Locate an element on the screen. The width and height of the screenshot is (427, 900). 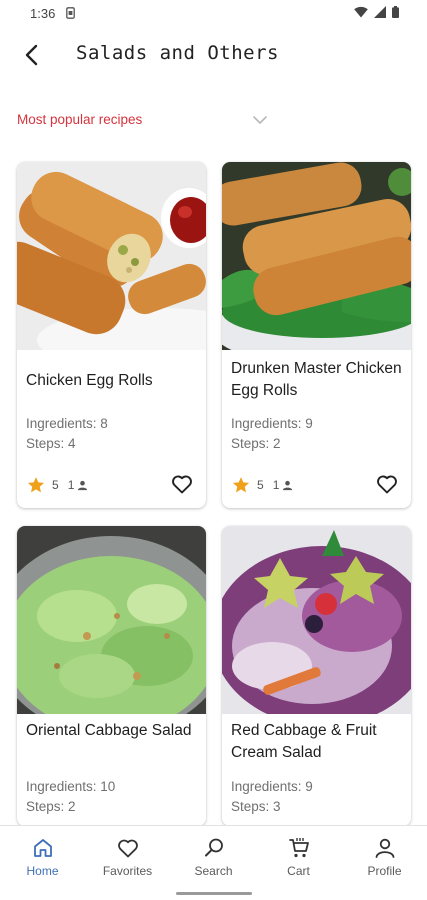
cellular-icon is located at coordinates (380, 12).